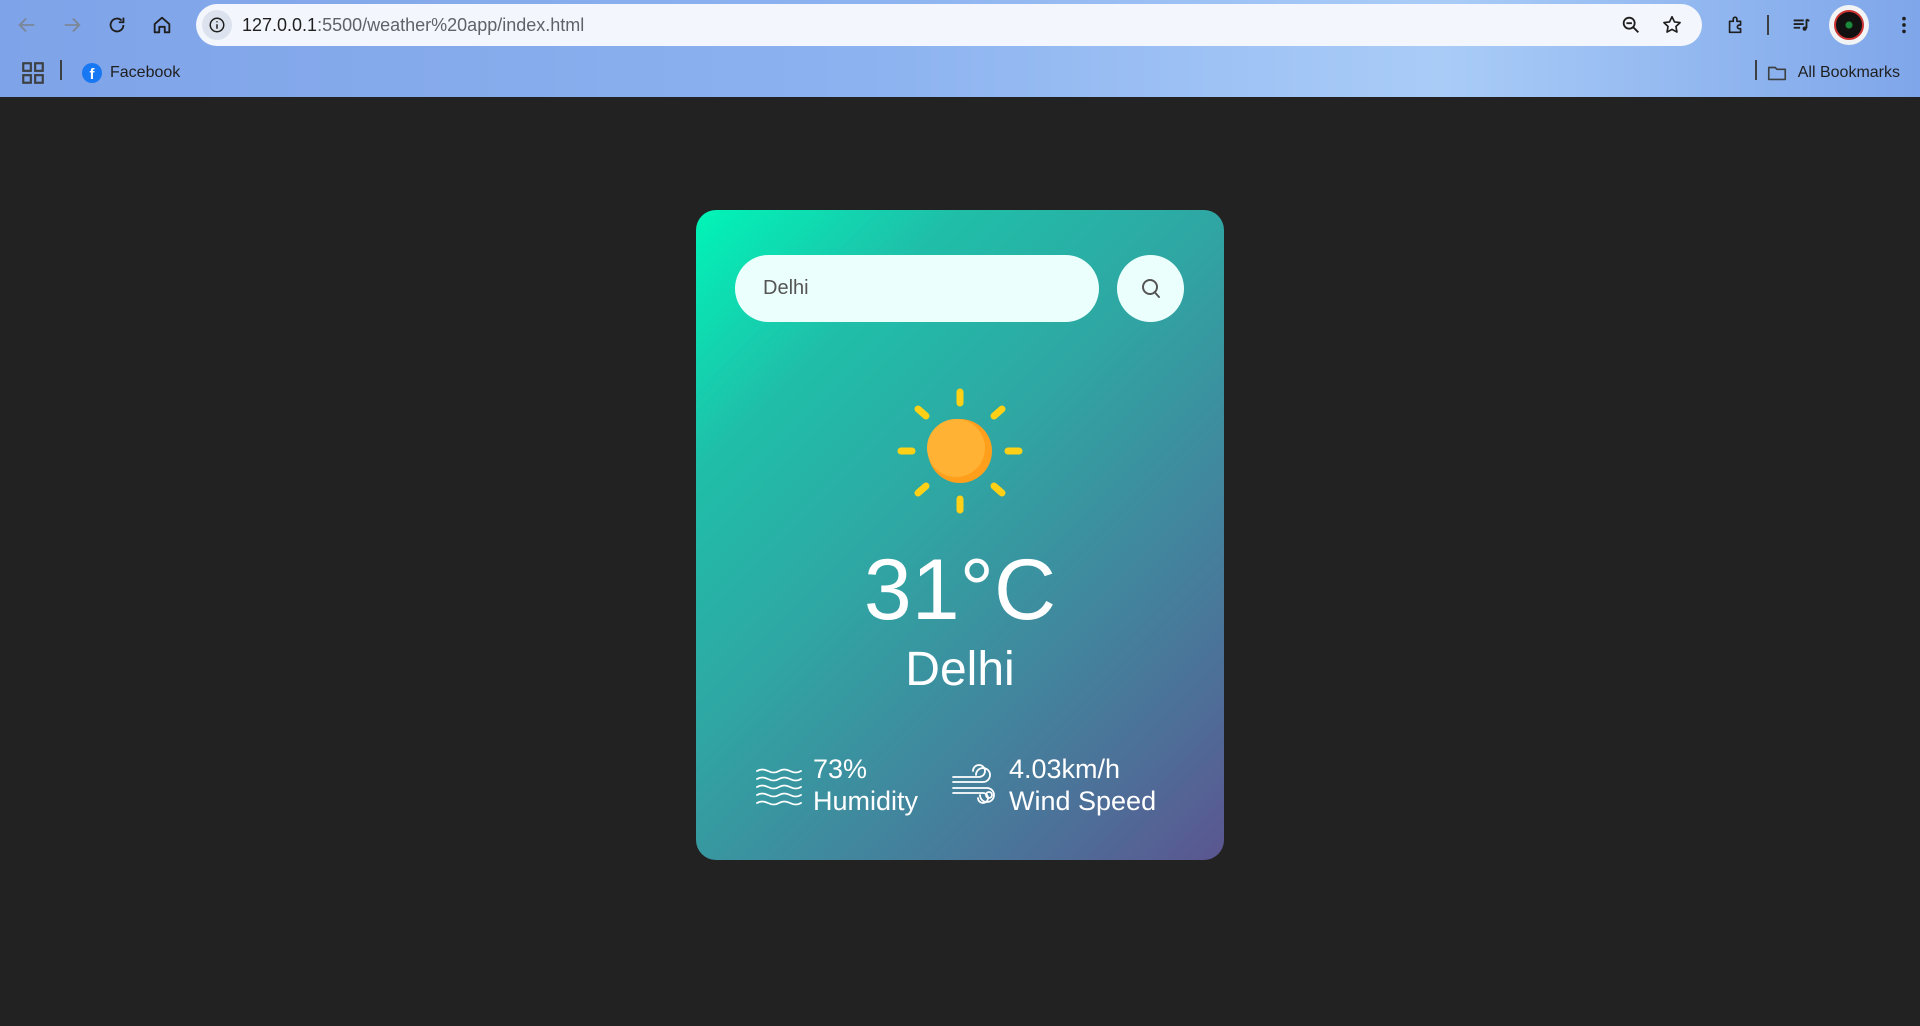  What do you see at coordinates (451, 25) in the screenshot?
I see `url-path: :5500/weather%20app/index.html` at bounding box center [451, 25].